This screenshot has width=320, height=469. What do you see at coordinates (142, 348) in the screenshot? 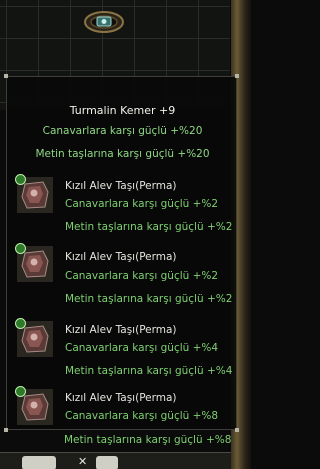
I see `stone-bonus: Canavarlara karşı güçlü +%4` at bounding box center [142, 348].